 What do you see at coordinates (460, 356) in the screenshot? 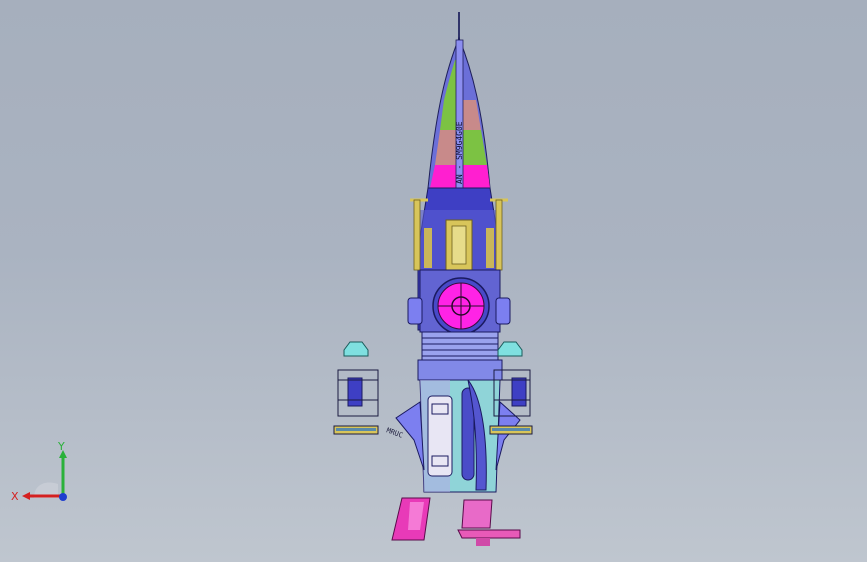
I see `ribbed-ring` at bounding box center [460, 356].